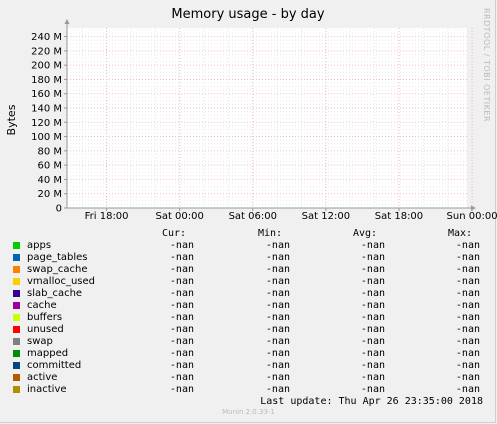 The image size is (497, 424). Describe the element at coordinates (248, 294) in the screenshot. I see `legend-row-slab_cache: slab_cache -nan -nan -nan -nan` at that location.